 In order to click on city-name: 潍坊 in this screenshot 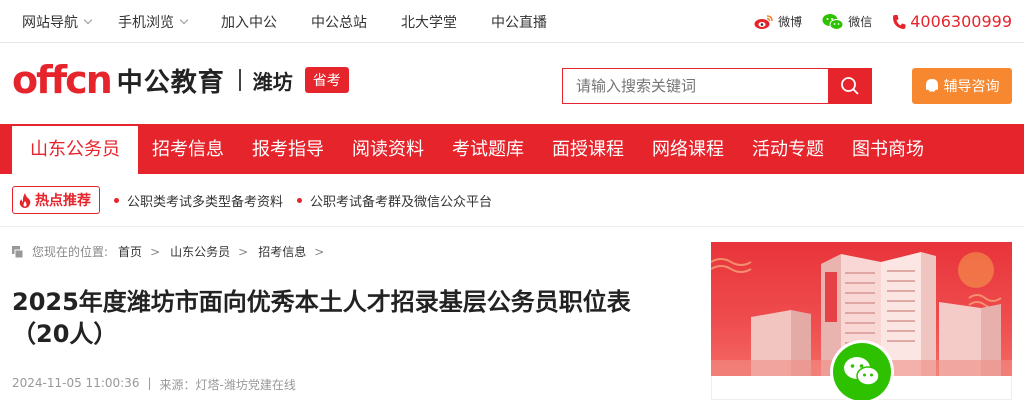, I will do `click(272, 81)`.